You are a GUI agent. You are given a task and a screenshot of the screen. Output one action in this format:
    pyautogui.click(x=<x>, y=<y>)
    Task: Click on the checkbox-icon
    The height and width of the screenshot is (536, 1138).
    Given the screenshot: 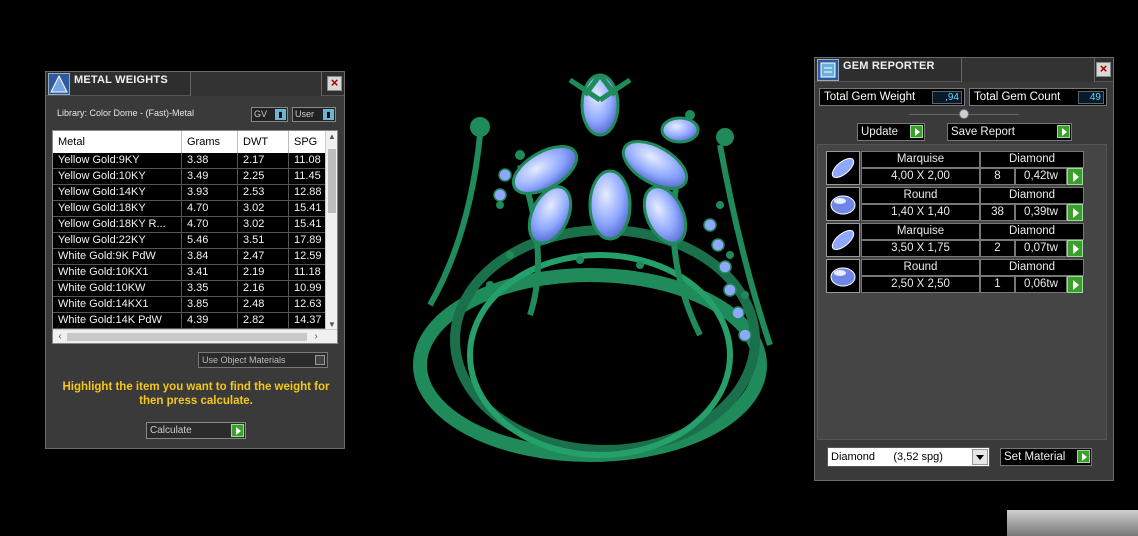 What is the action you would take?
    pyautogui.click(x=320, y=360)
    